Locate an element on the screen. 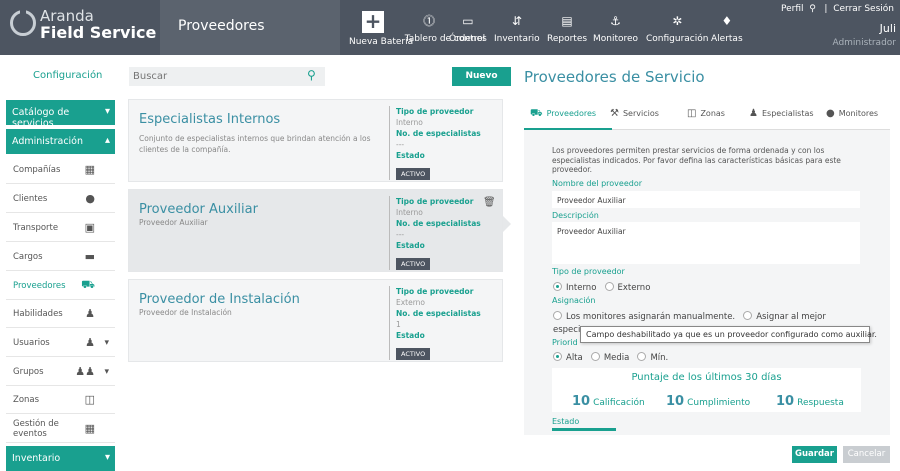  inventory-icon: ⇵ is located at coordinates (516, 21).